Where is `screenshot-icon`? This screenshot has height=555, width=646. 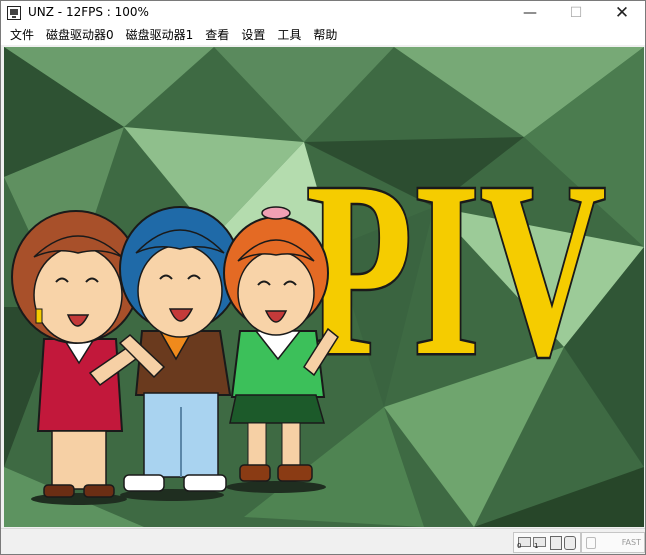 screenshot-icon is located at coordinates (570, 543).